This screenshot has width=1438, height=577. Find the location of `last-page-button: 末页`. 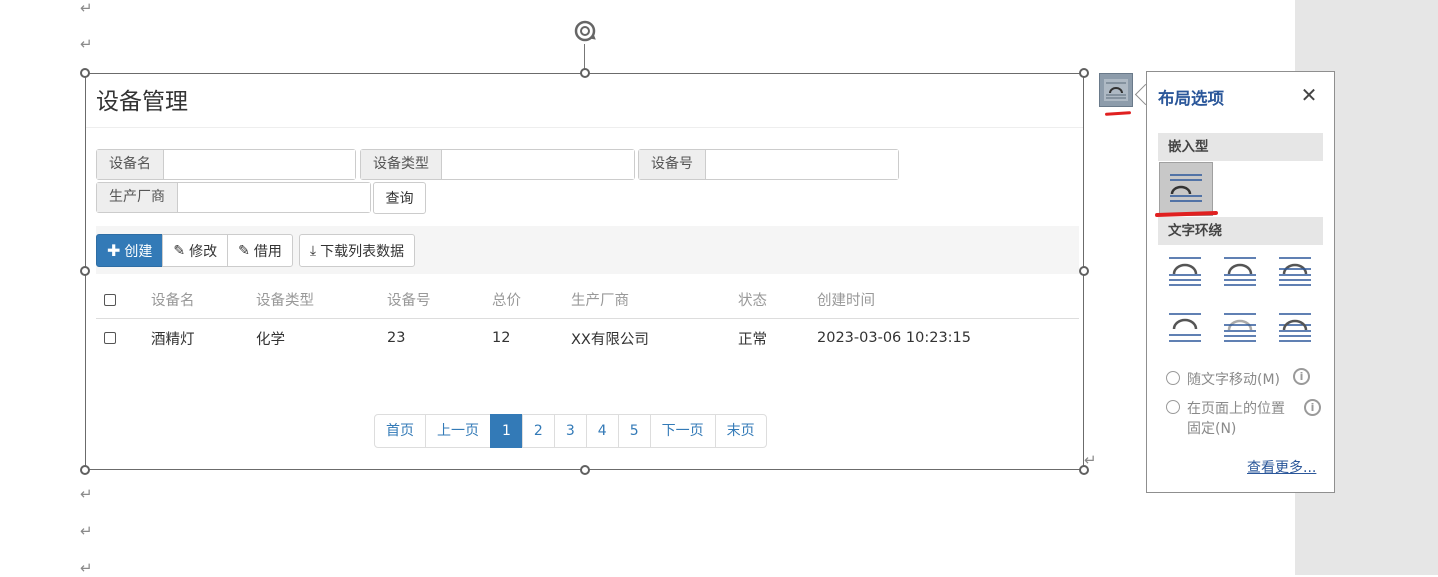

last-page-button: 末页 is located at coordinates (740, 431).